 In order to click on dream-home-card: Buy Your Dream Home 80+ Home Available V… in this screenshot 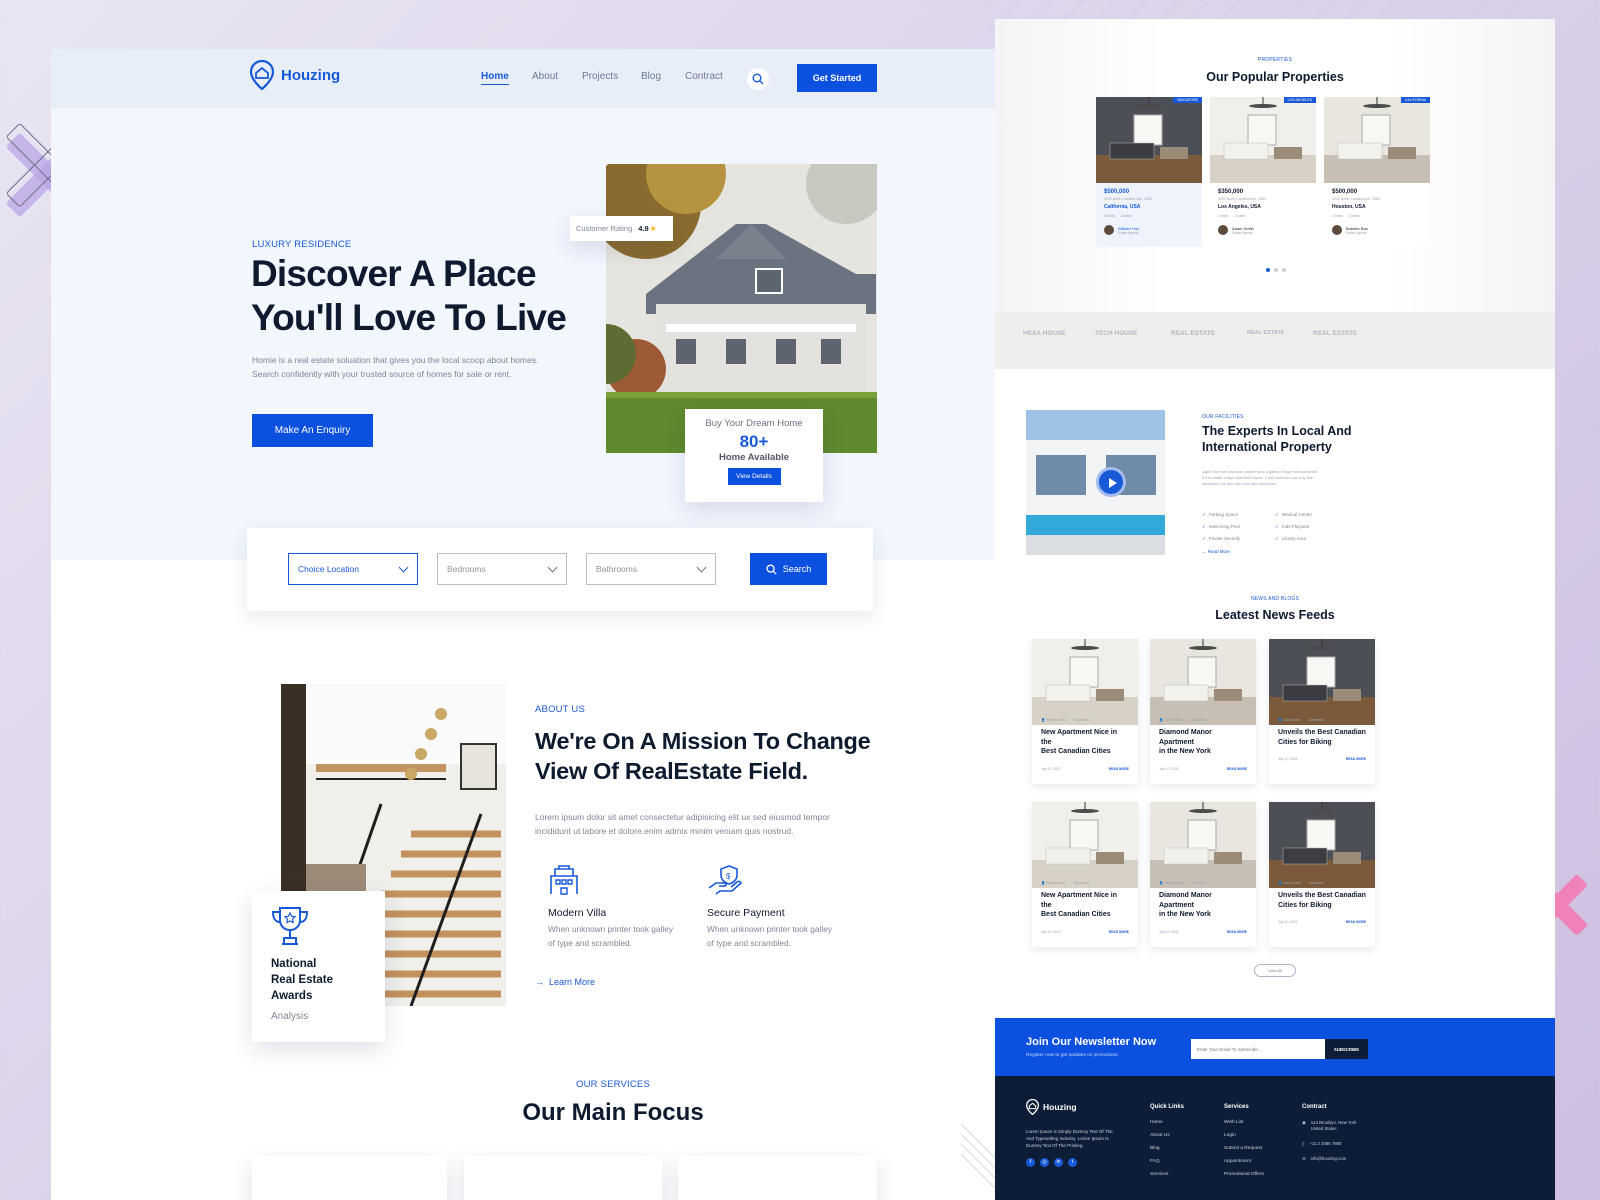, I will do `click(754, 455)`.